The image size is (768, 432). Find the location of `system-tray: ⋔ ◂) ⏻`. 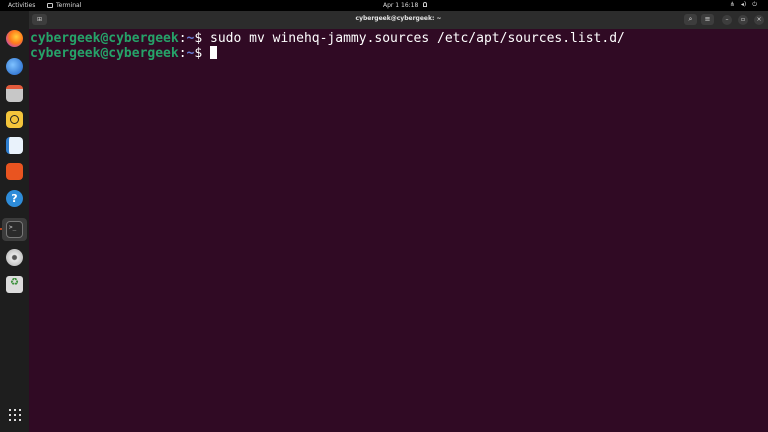

system-tray: ⋔ ◂) ⏻ is located at coordinates (743, 5).